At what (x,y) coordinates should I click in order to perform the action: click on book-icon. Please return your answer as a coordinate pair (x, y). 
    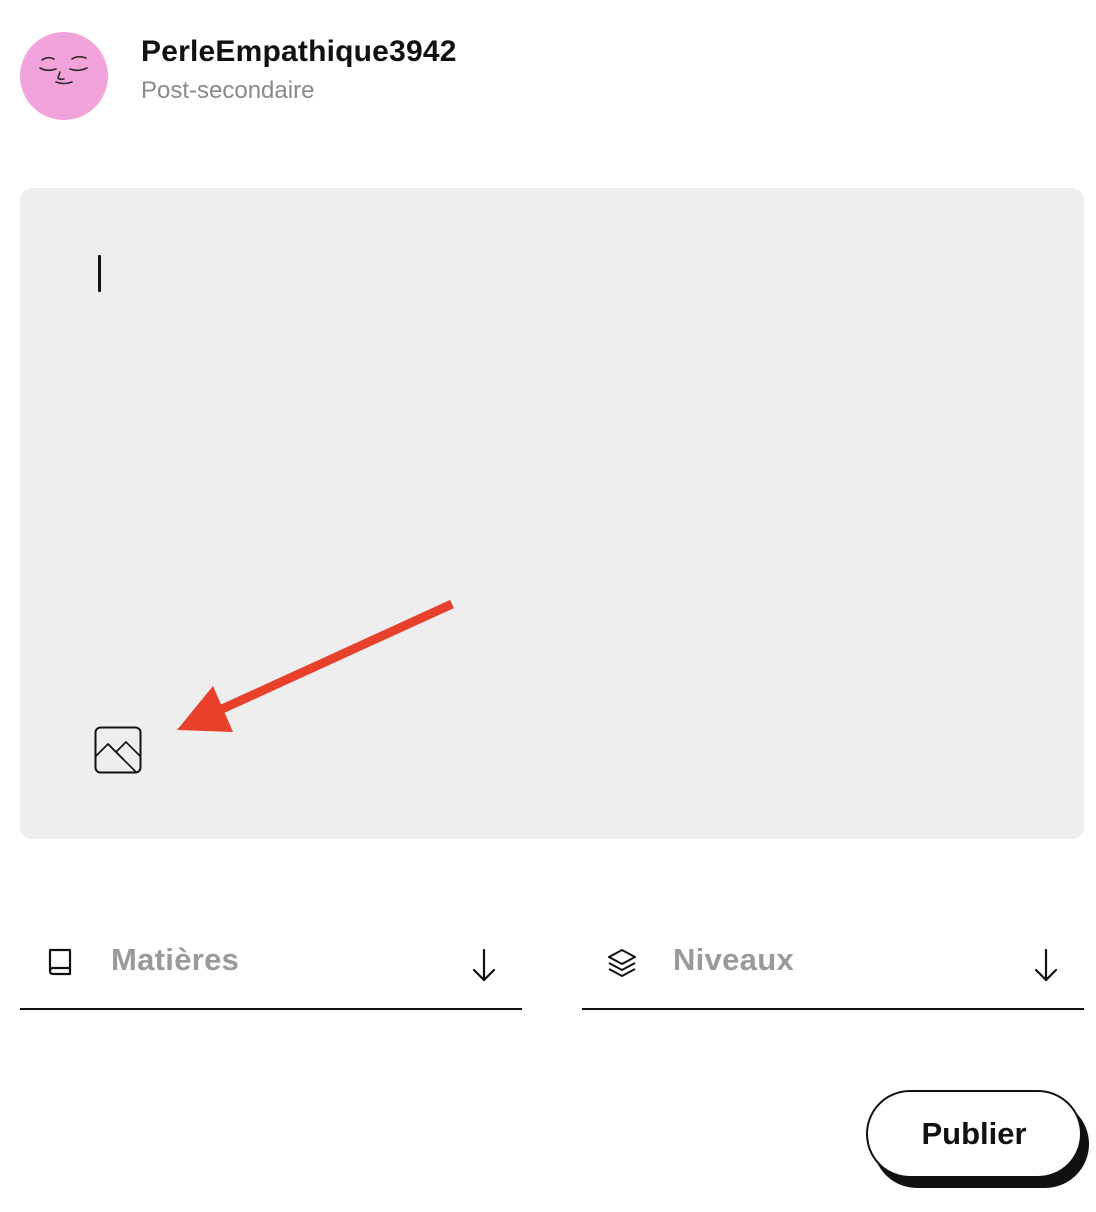
    Looking at the image, I should click on (60, 962).